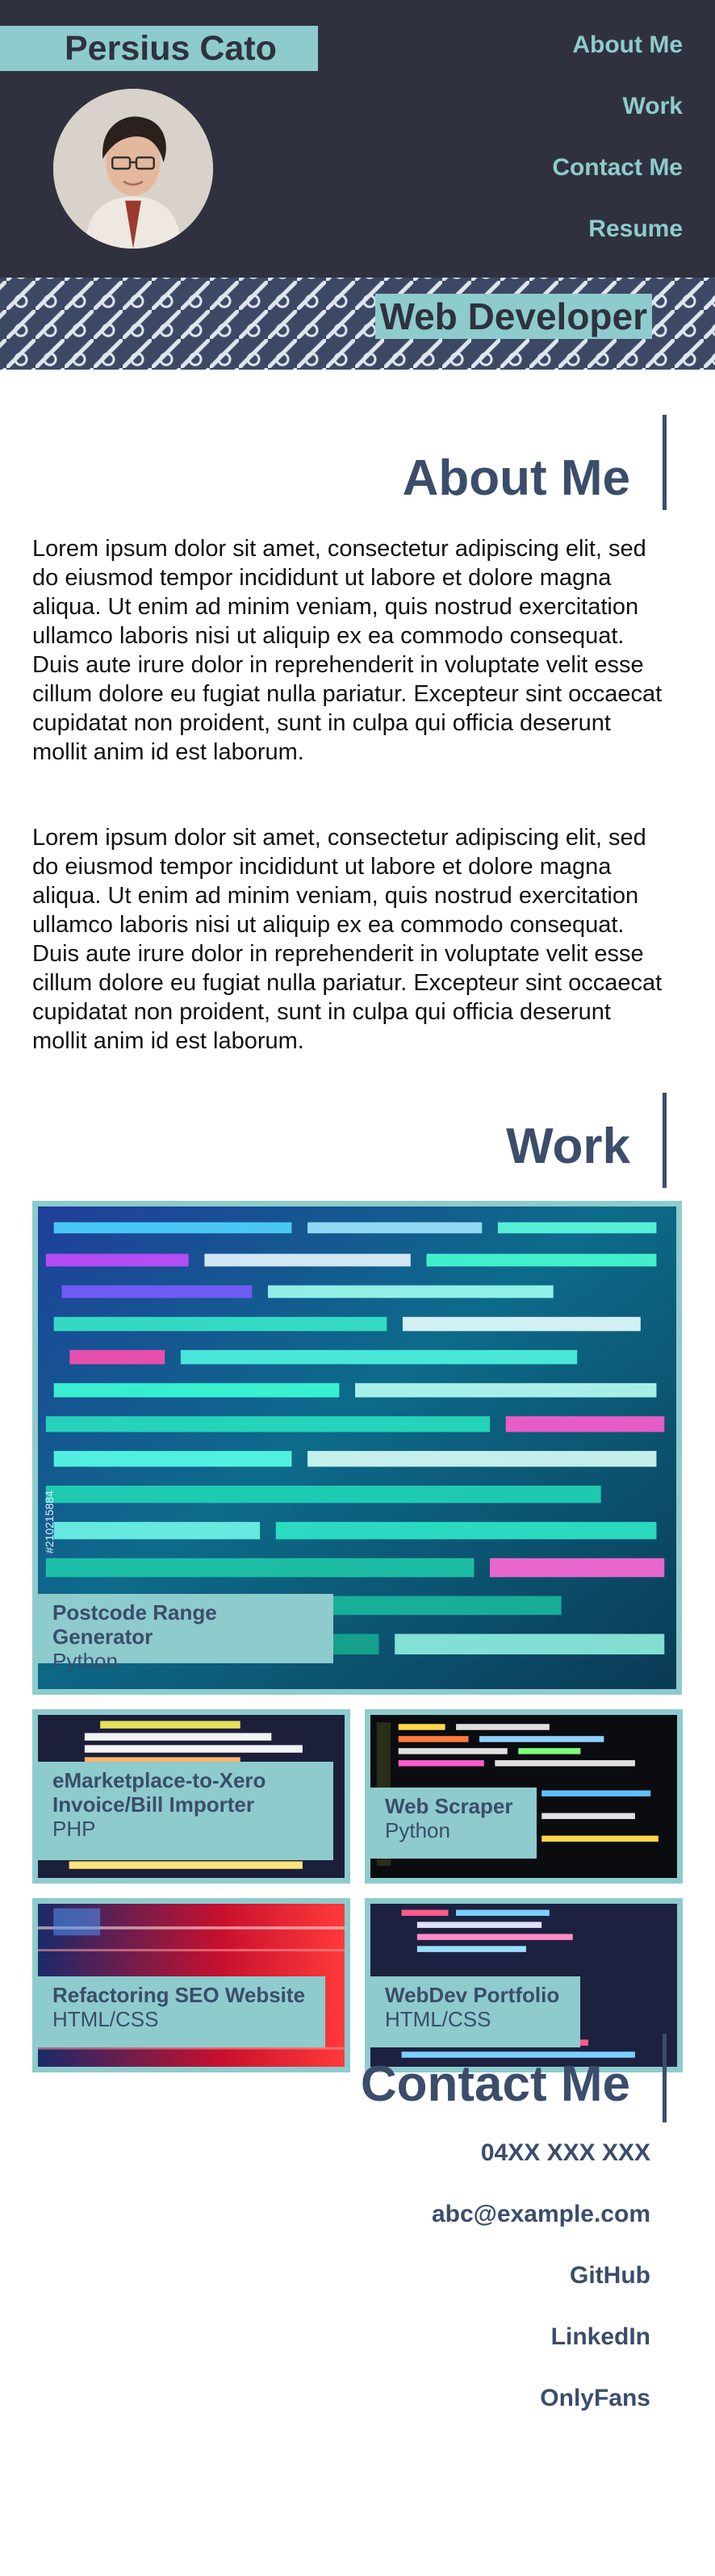  What do you see at coordinates (617, 113) in the screenshot?
I see `nav-link-work: Work` at bounding box center [617, 113].